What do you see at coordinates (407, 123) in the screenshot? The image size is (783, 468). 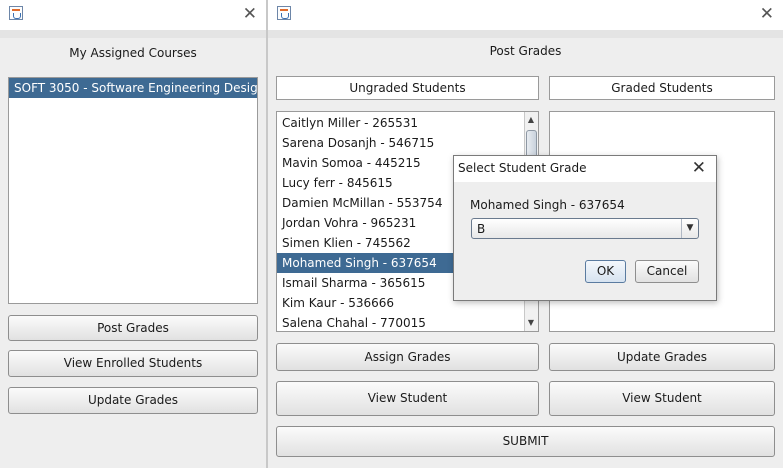 I see `student-list-item: Caitlyn Miller - 265531` at bounding box center [407, 123].